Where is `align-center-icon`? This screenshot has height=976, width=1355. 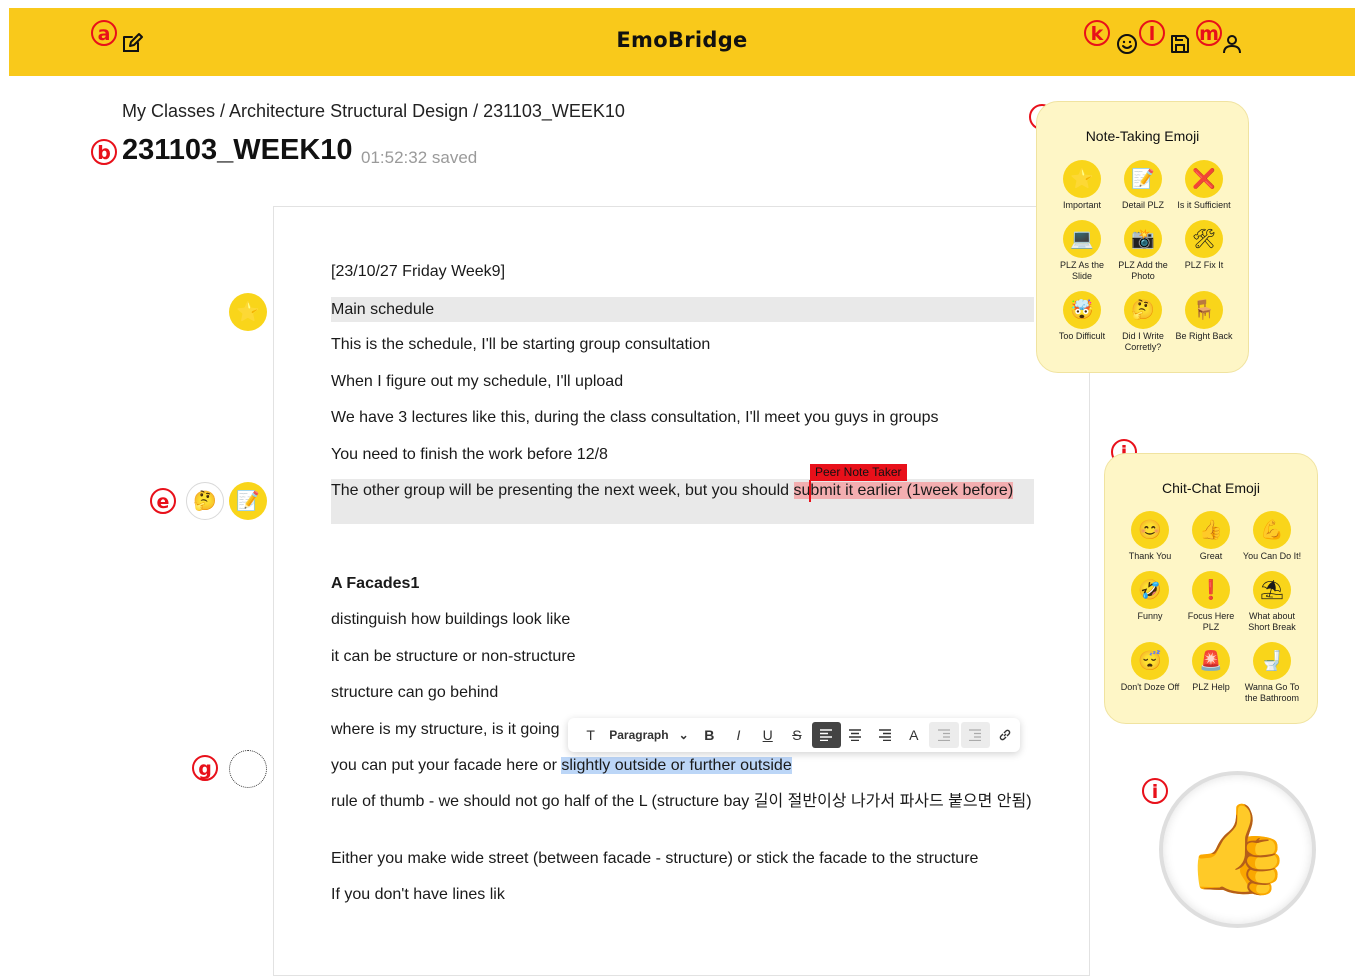 align-center-icon is located at coordinates (855, 735).